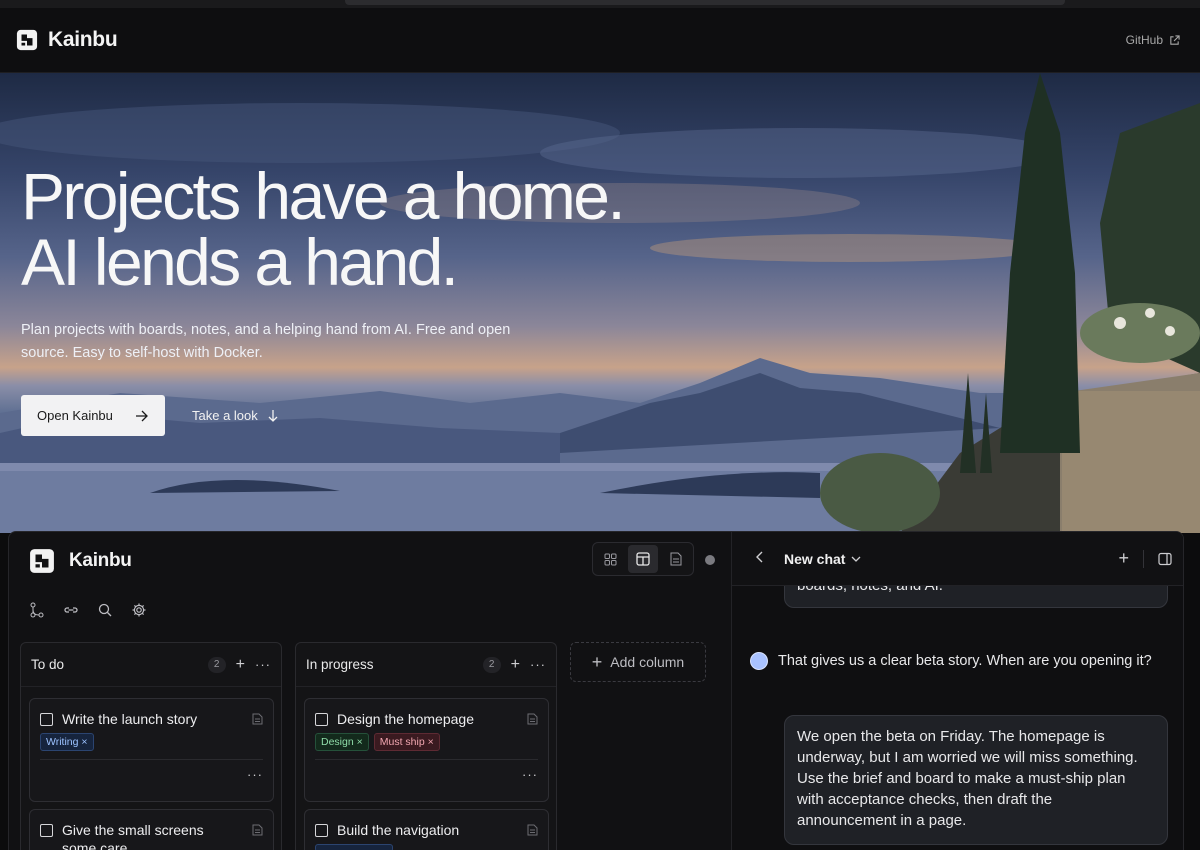 Image resolution: width=1200 pixels, height=850 pixels. I want to click on grid-icon, so click(610, 559).